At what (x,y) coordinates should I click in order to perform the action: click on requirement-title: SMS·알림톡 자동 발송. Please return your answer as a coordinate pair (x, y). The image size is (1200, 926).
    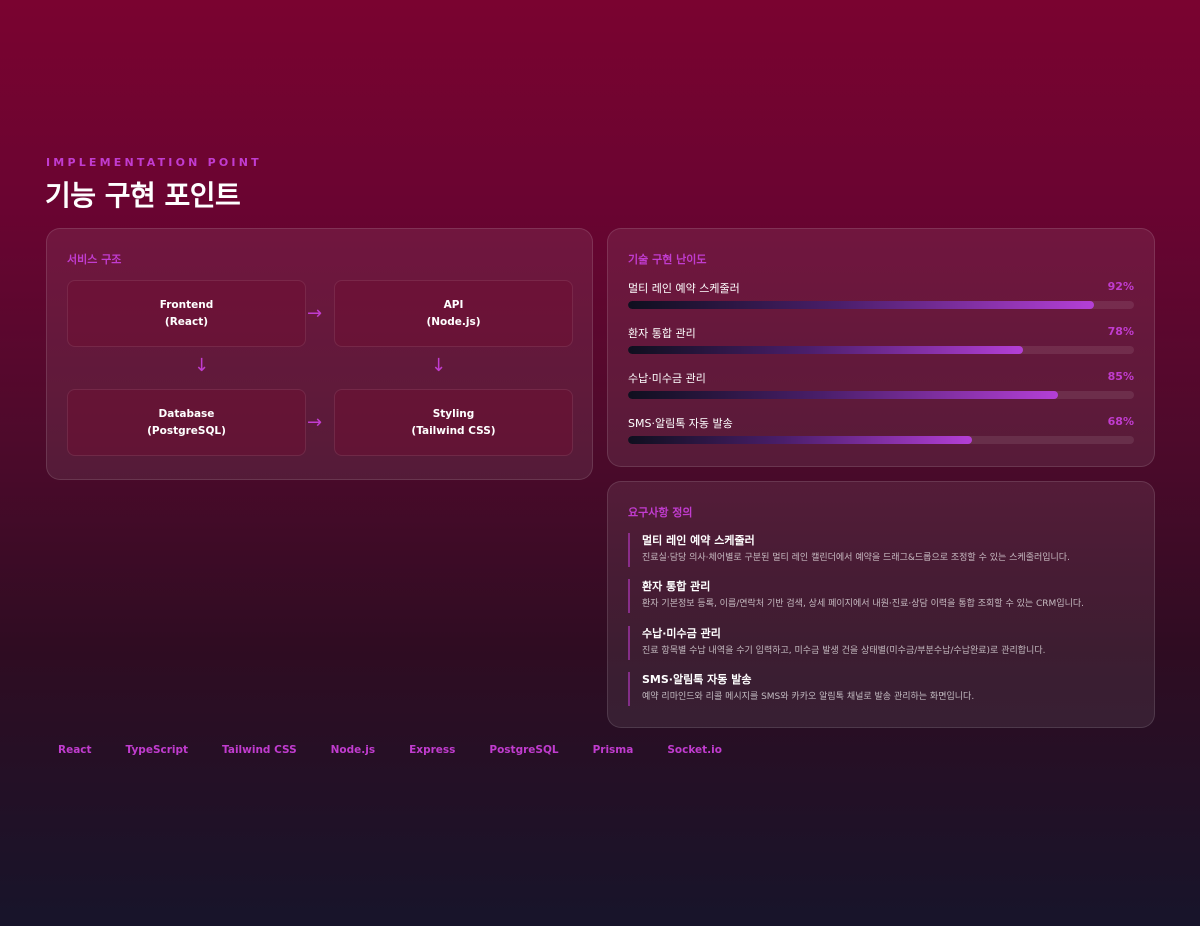
    Looking at the image, I should click on (697, 679).